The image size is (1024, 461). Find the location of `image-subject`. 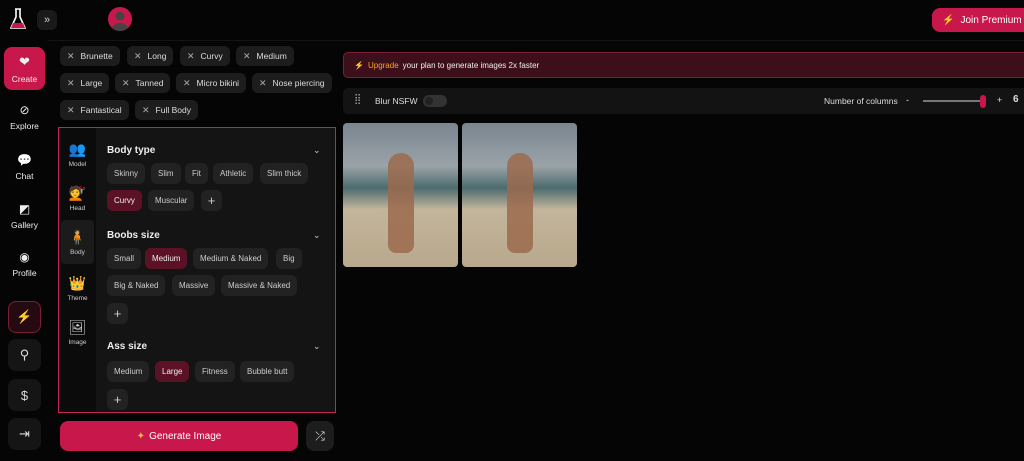

image-subject is located at coordinates (520, 203).